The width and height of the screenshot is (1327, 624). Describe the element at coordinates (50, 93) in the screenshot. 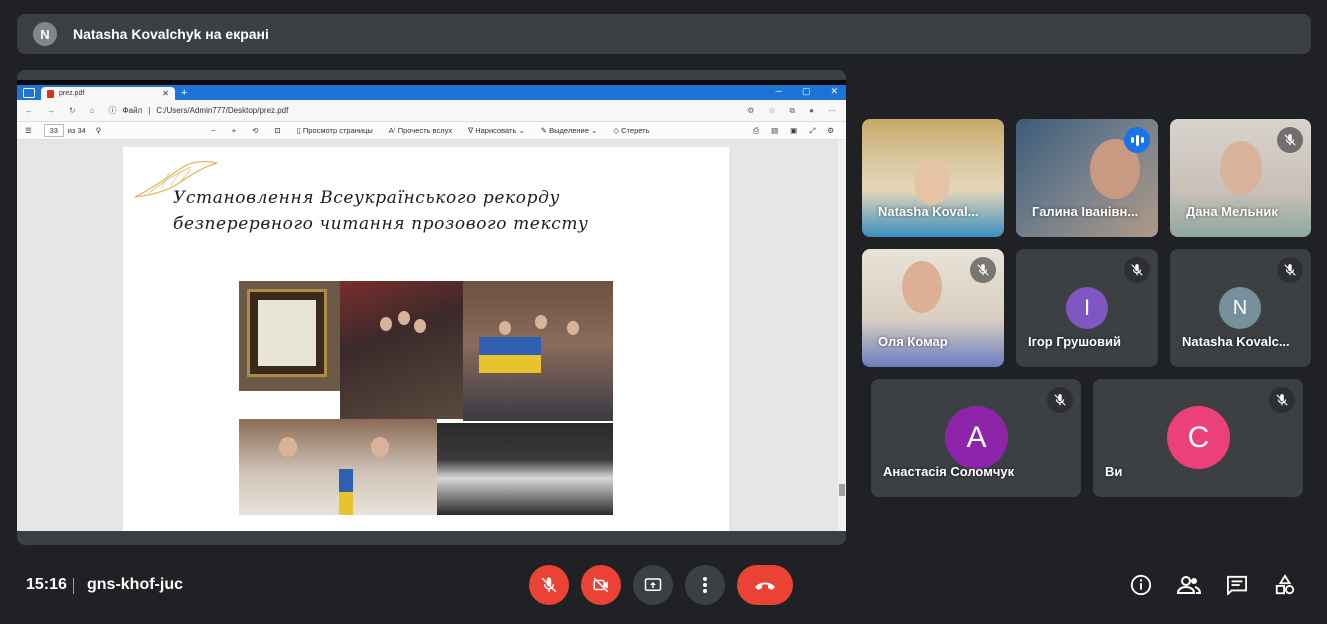

I see `pdf-file-icon` at that location.